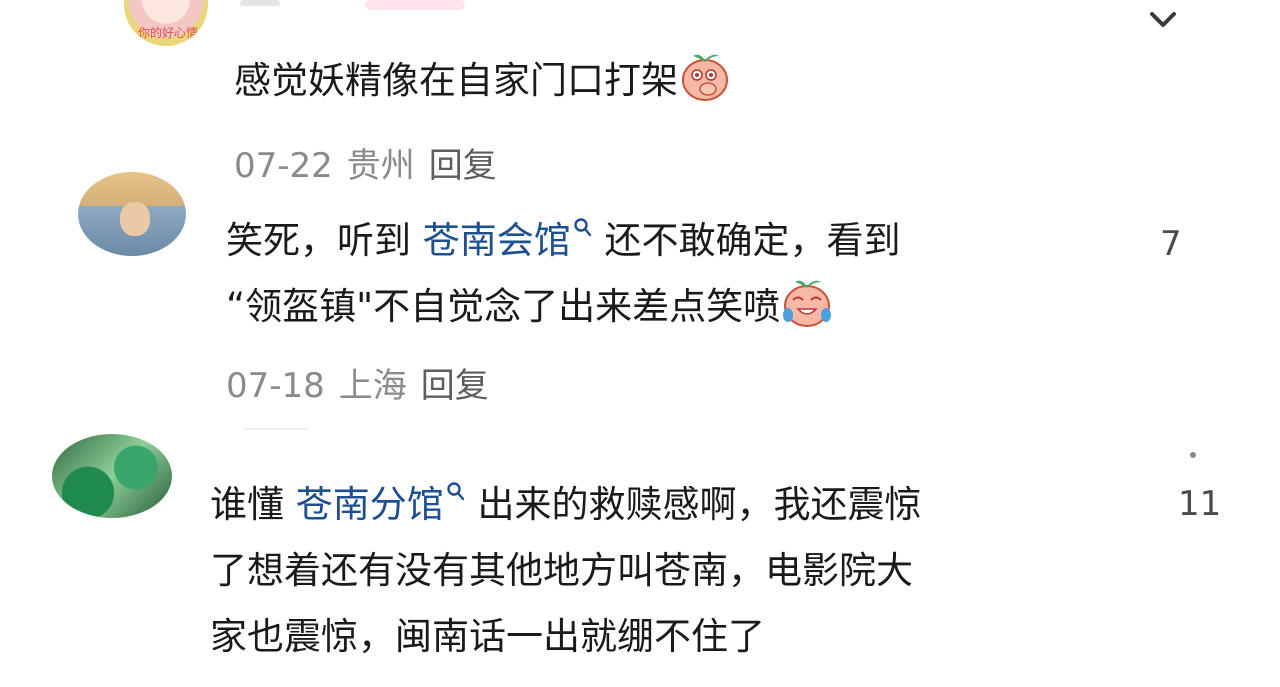  I want to click on like-count: 7, so click(1171, 244).